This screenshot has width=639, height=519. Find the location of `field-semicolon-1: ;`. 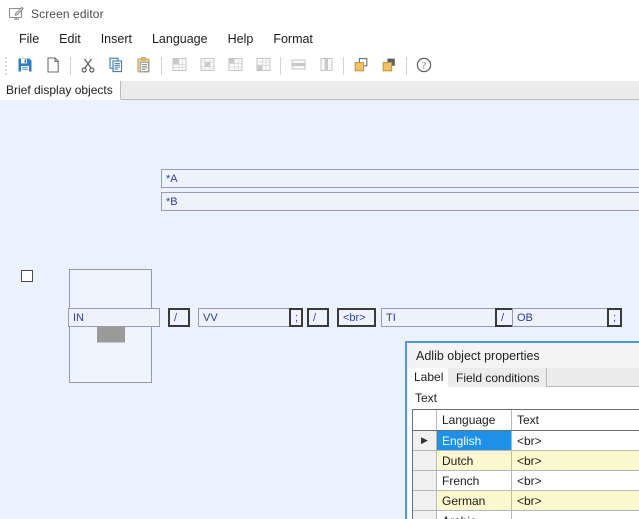

field-semicolon-1: ; is located at coordinates (296, 317).